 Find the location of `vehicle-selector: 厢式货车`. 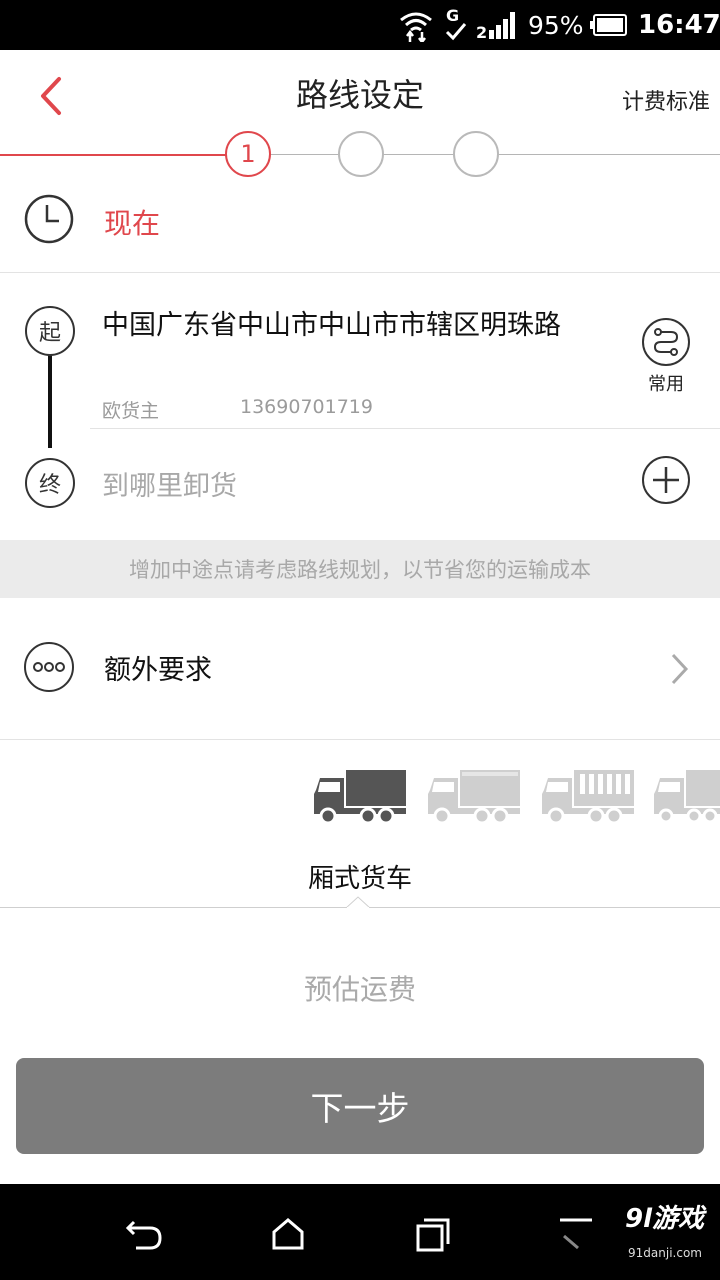

vehicle-selector: 厢式货车 is located at coordinates (360, 825).